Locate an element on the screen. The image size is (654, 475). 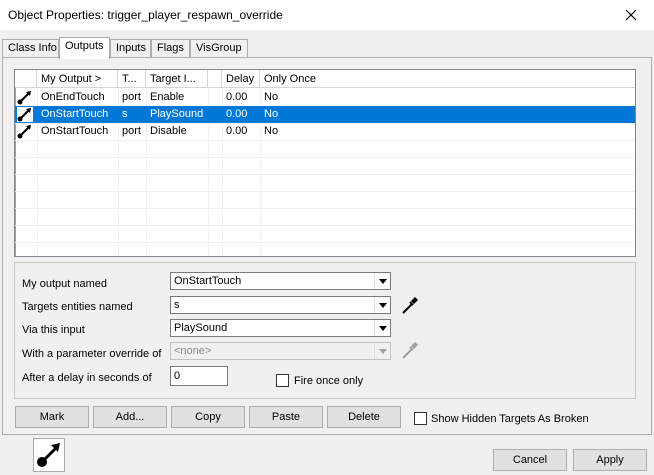
button-label: Copy is located at coordinates (208, 417).